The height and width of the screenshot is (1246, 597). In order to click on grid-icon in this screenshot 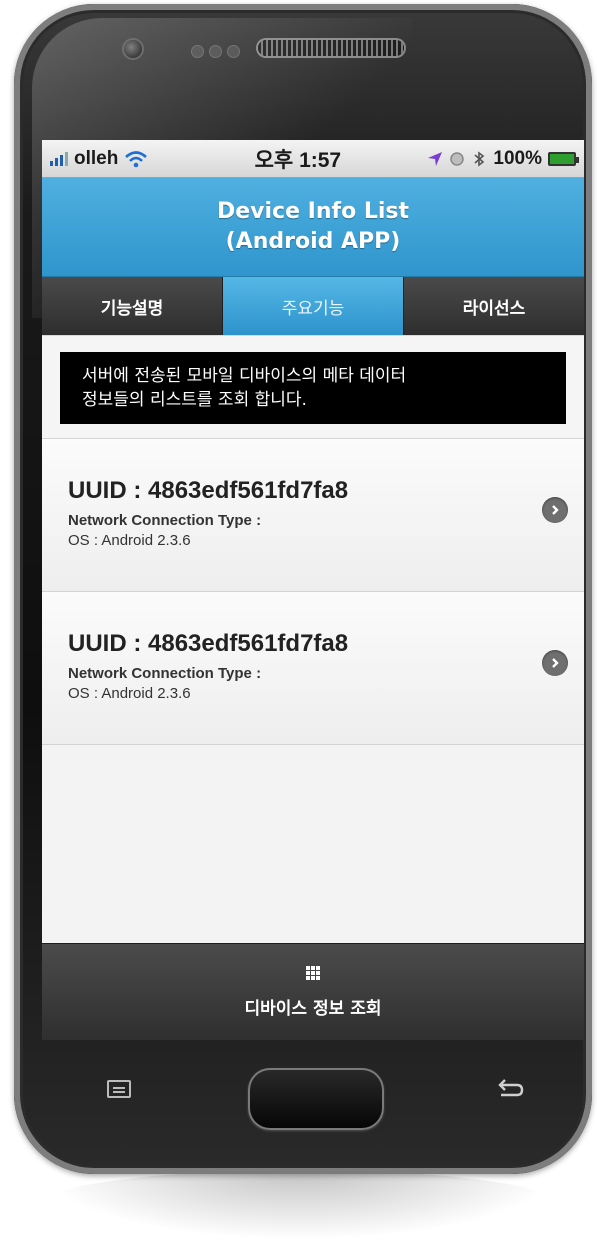, I will do `click(313, 972)`.